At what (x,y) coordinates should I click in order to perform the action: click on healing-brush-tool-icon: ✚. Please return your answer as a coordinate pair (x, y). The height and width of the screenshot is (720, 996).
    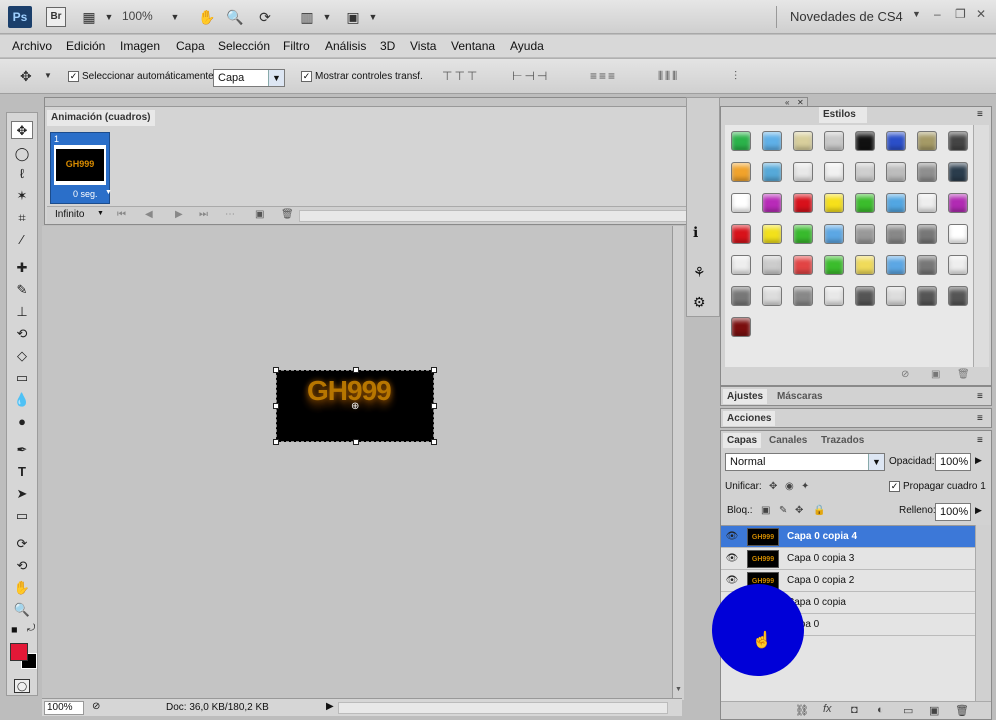
    Looking at the image, I should click on (22, 268).